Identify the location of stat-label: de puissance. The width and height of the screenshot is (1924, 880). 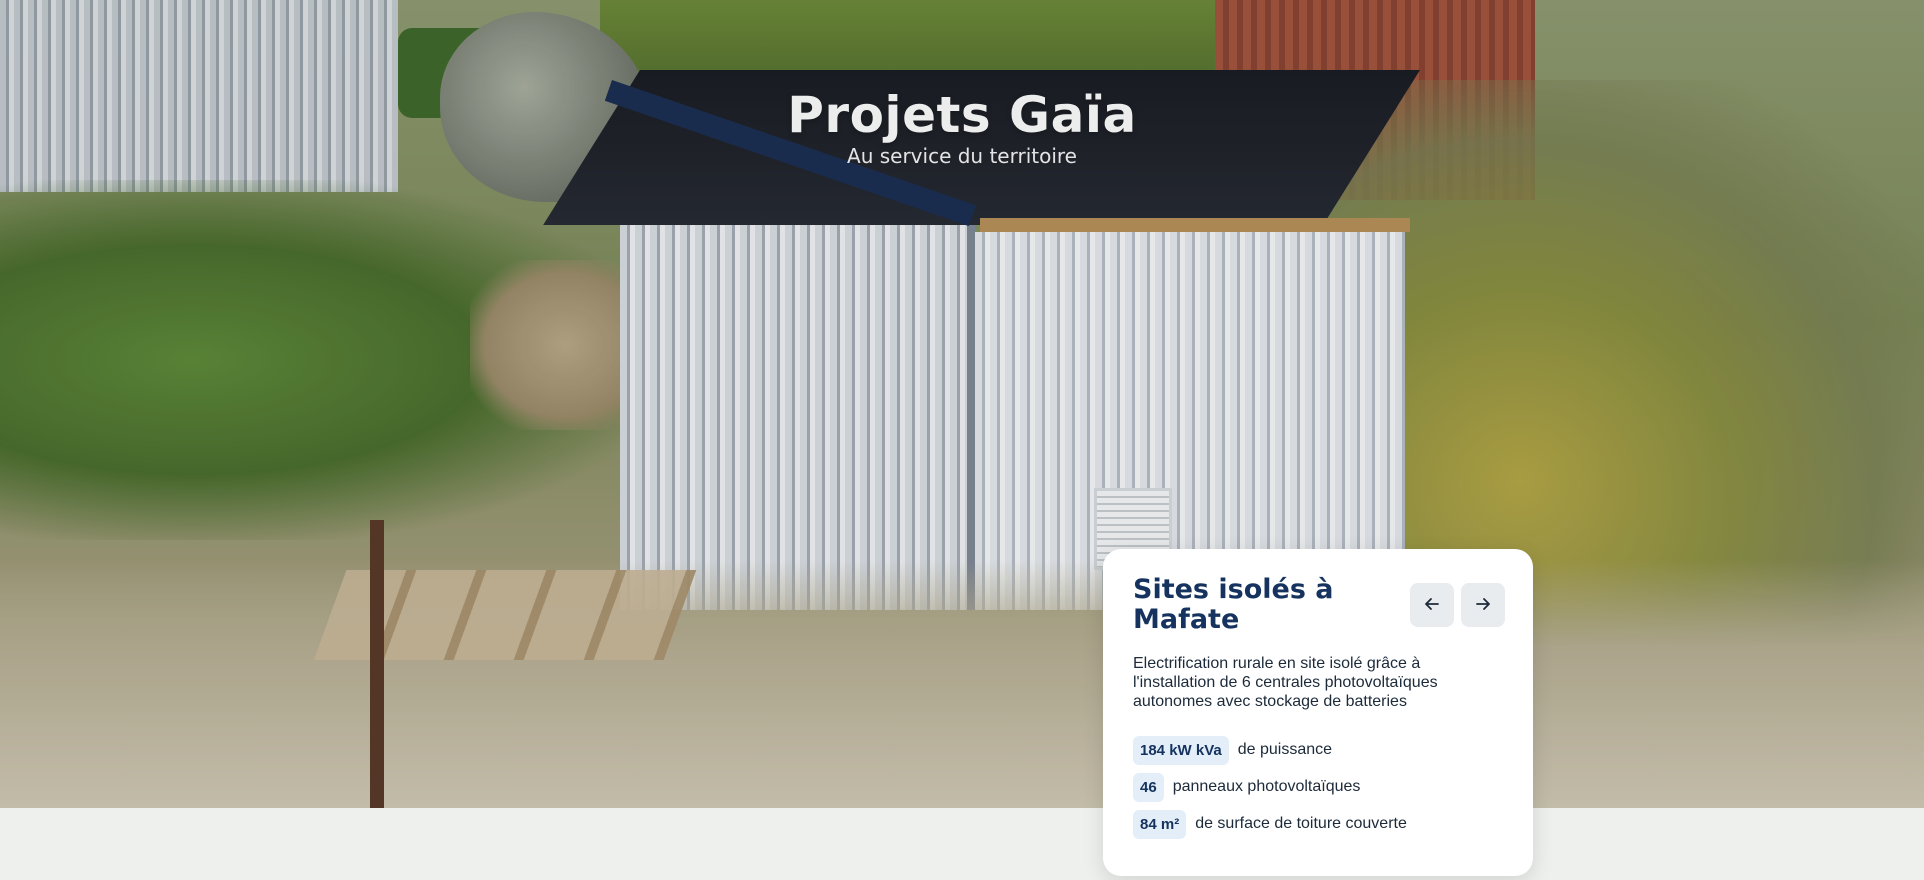
(1285, 749).